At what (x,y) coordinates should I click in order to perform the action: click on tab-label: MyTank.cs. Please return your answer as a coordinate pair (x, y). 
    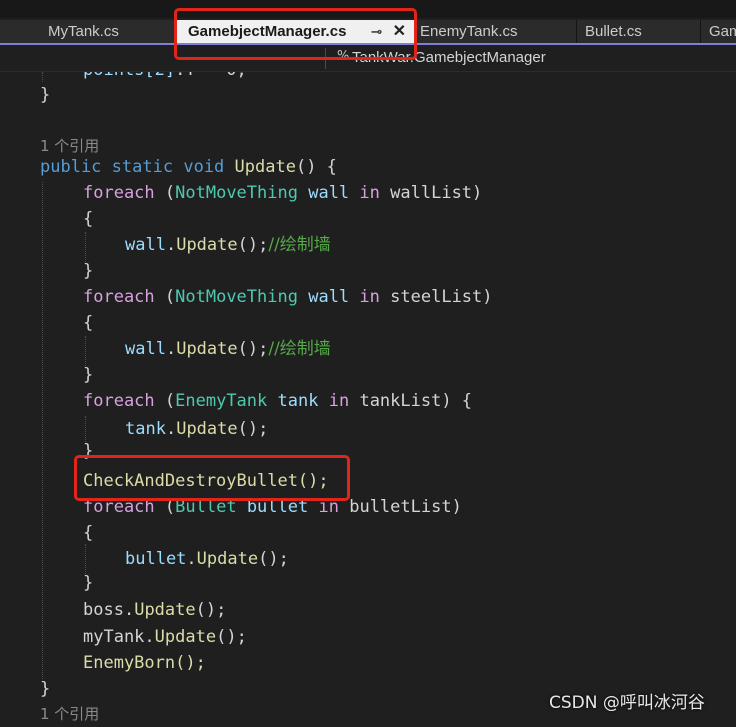
    Looking at the image, I should click on (83, 31).